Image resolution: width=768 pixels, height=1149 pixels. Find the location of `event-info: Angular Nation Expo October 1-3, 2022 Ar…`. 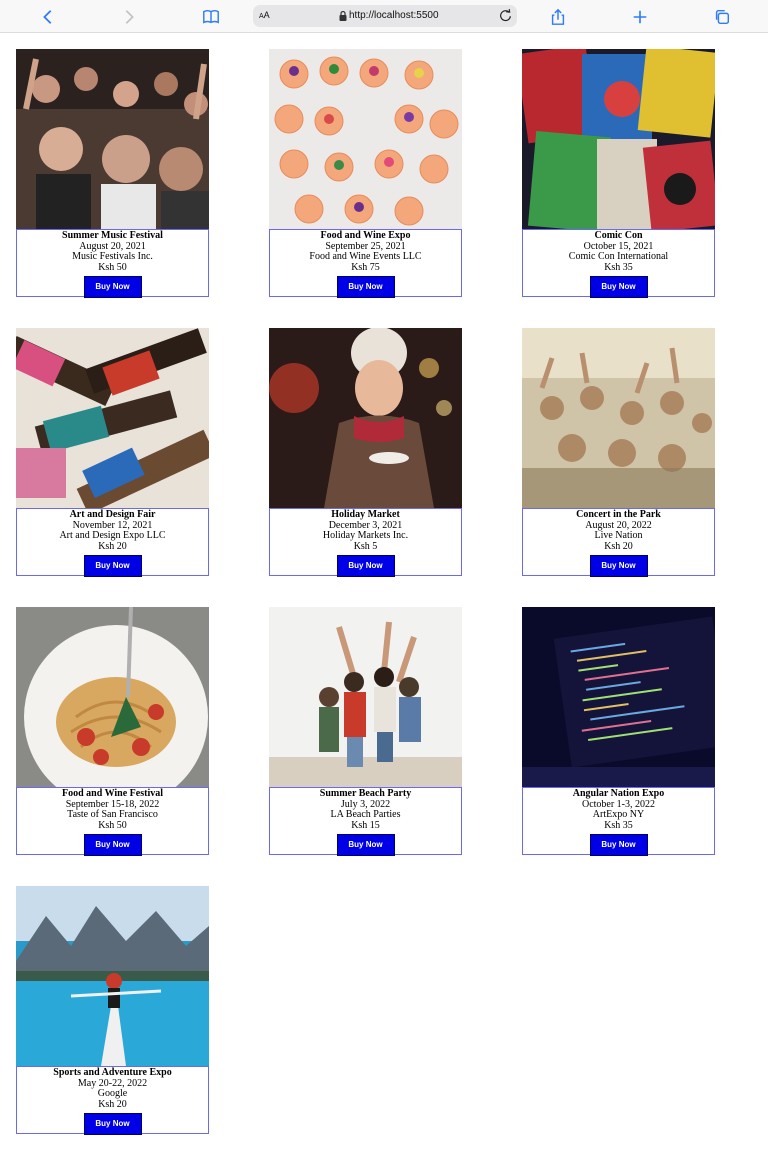

event-info: Angular Nation Expo October 1-3, 2022 Ar… is located at coordinates (618, 822).